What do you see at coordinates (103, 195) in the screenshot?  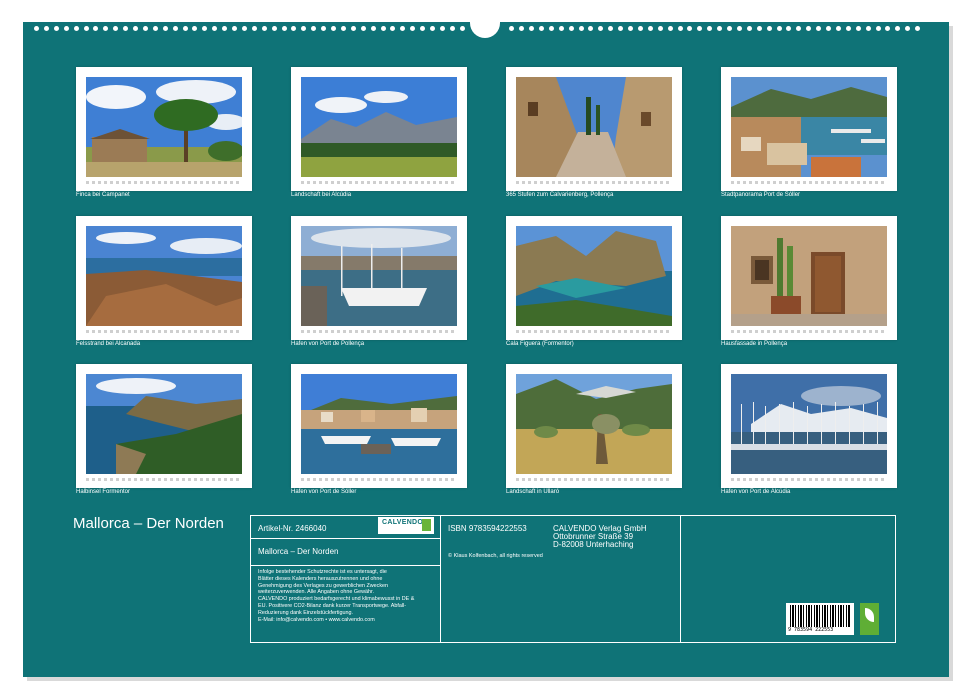 I see `photo-caption: Finca bei Campanet` at bounding box center [103, 195].